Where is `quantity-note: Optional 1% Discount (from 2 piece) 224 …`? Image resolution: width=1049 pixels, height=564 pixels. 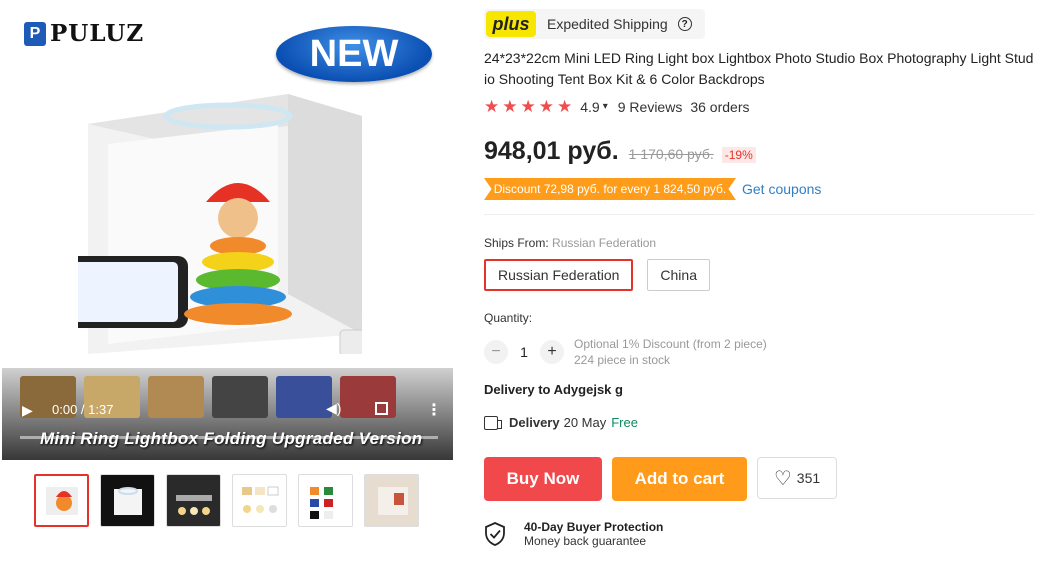 quantity-note: Optional 1% Discount (from 2 piece) 224 … is located at coordinates (670, 352).